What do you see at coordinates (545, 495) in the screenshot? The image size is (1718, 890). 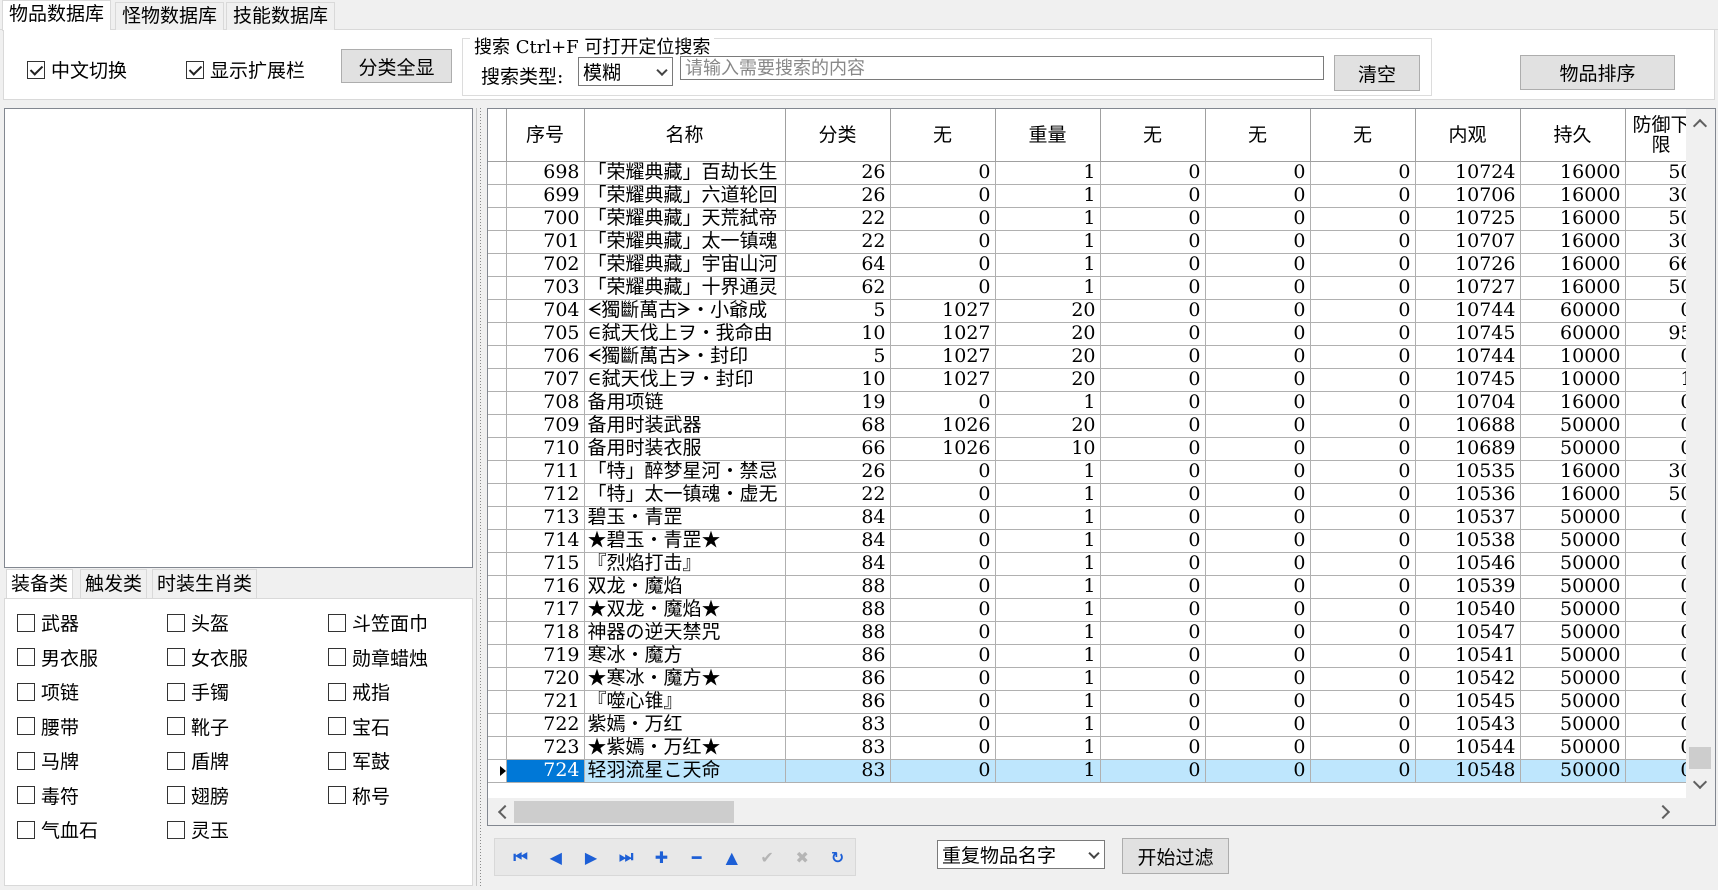 I see `table-cell: 712` at bounding box center [545, 495].